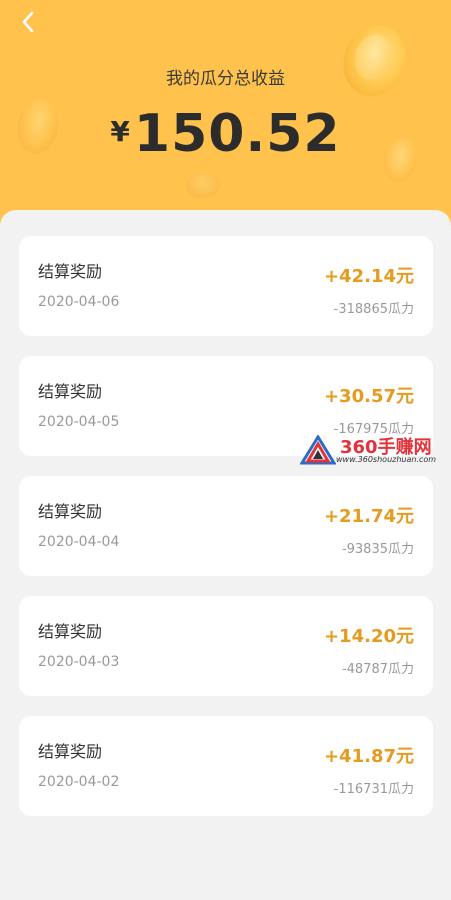  Describe the element at coordinates (375, 451) in the screenshot. I see `watermark: 360手赚网 www.360shouzhuan.com` at that location.